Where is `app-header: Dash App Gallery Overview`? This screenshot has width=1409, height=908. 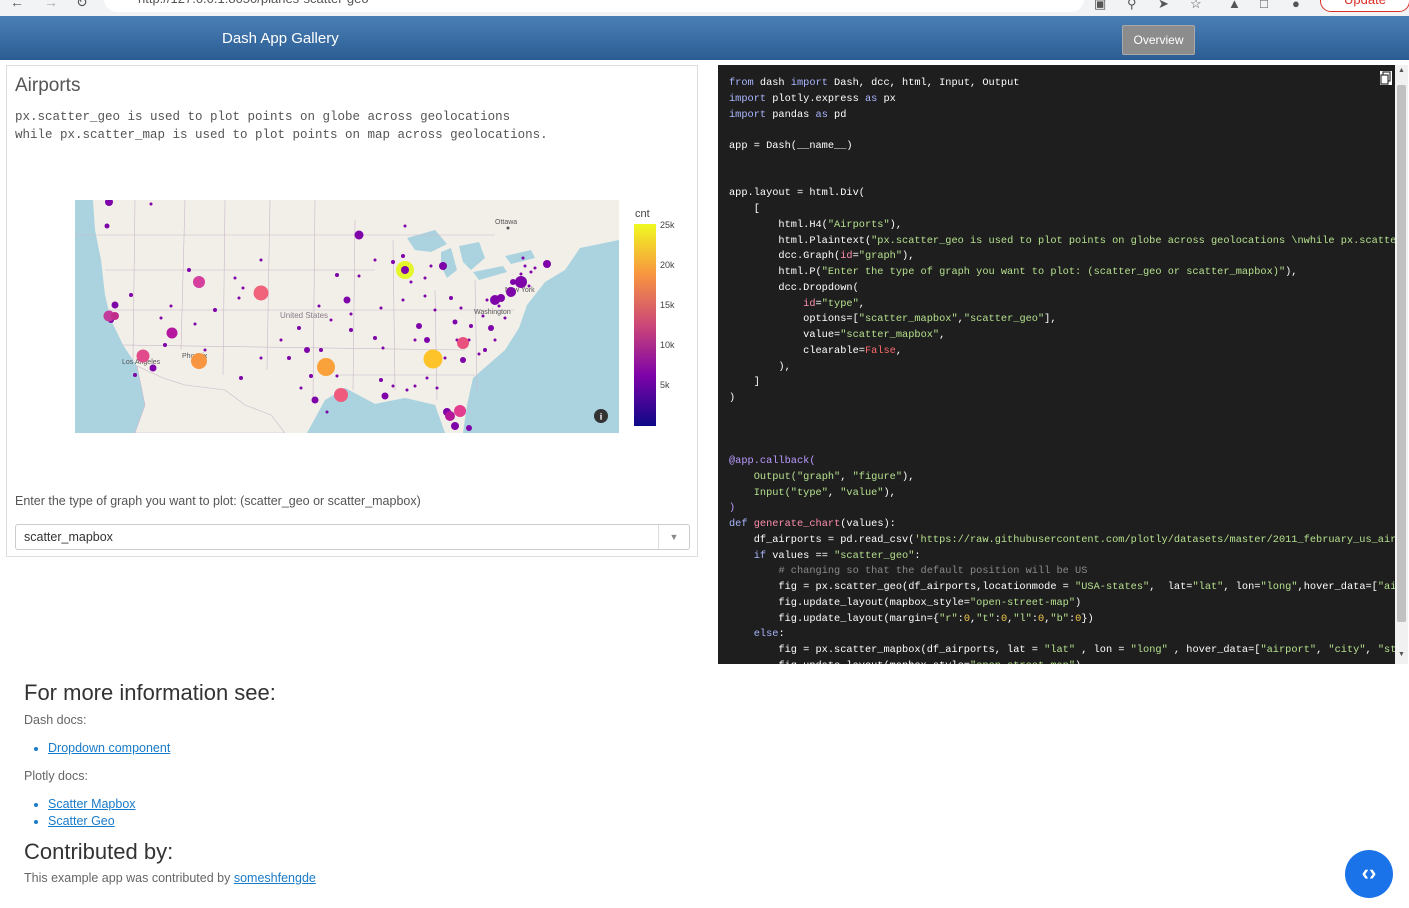
app-header: Dash App Gallery Overview is located at coordinates (704, 38).